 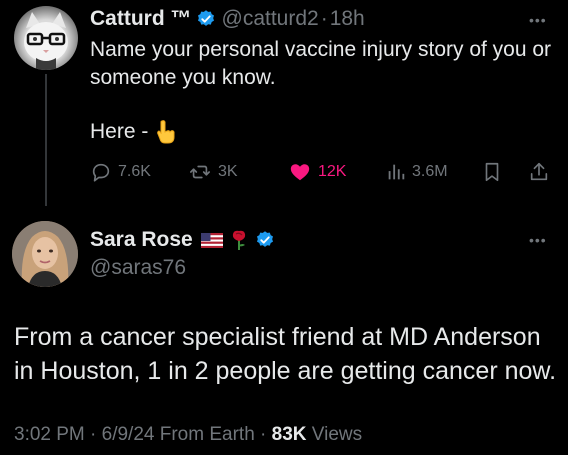 What do you see at coordinates (141, 19) in the screenshot?
I see `author-name: Catturd ™` at bounding box center [141, 19].